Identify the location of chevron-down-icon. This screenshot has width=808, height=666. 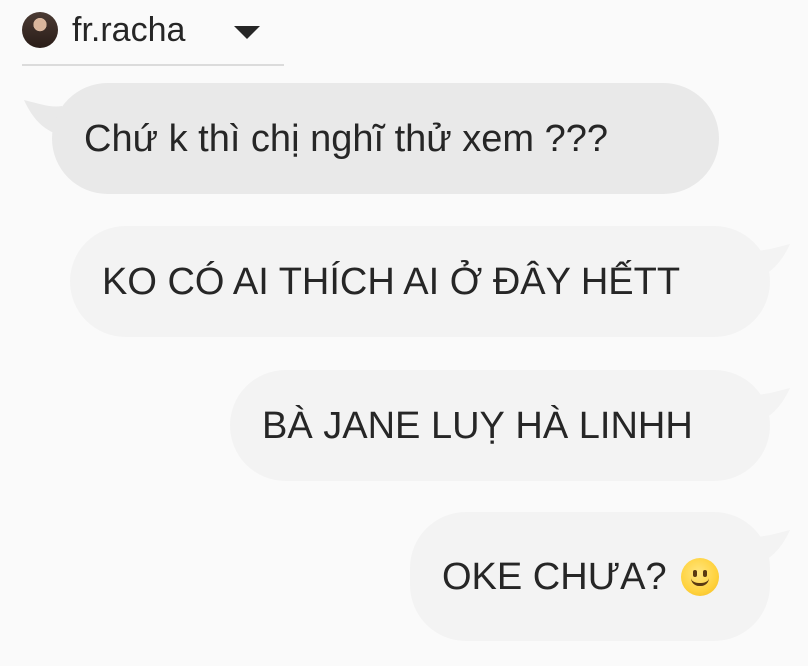
(247, 32).